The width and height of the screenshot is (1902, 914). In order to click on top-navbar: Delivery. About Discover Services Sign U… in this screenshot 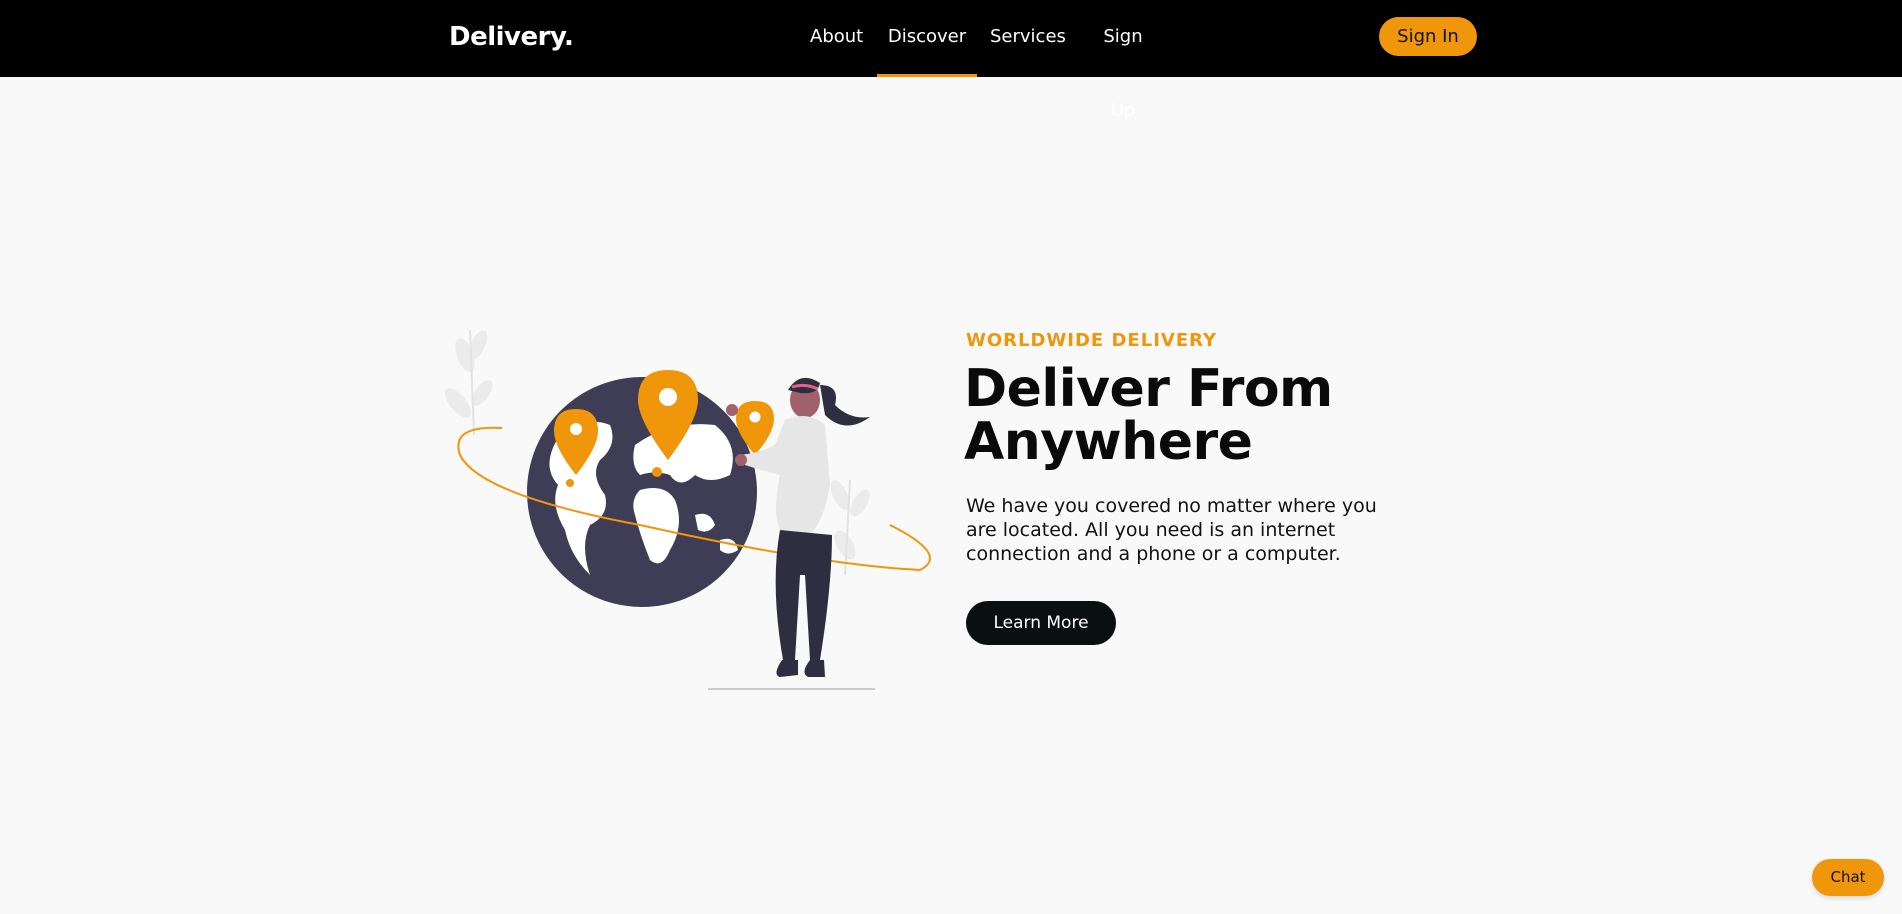, I will do `click(951, 60)`.